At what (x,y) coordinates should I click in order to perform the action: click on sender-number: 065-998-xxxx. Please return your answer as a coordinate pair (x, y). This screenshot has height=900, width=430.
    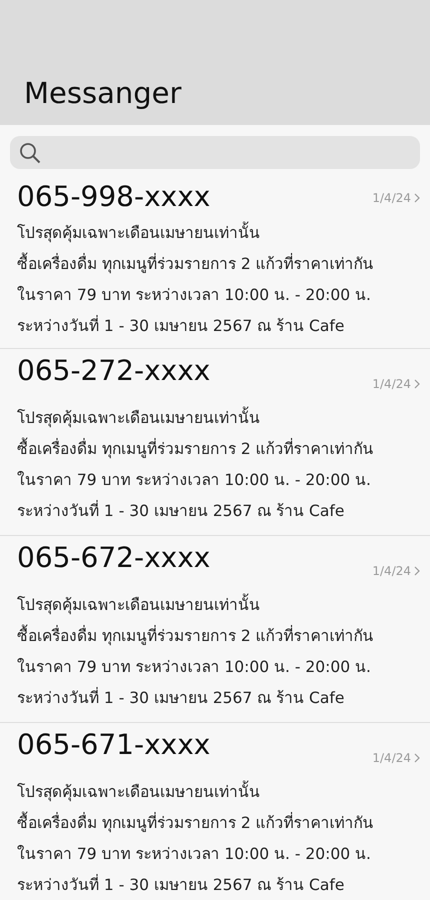
    Looking at the image, I should click on (113, 196).